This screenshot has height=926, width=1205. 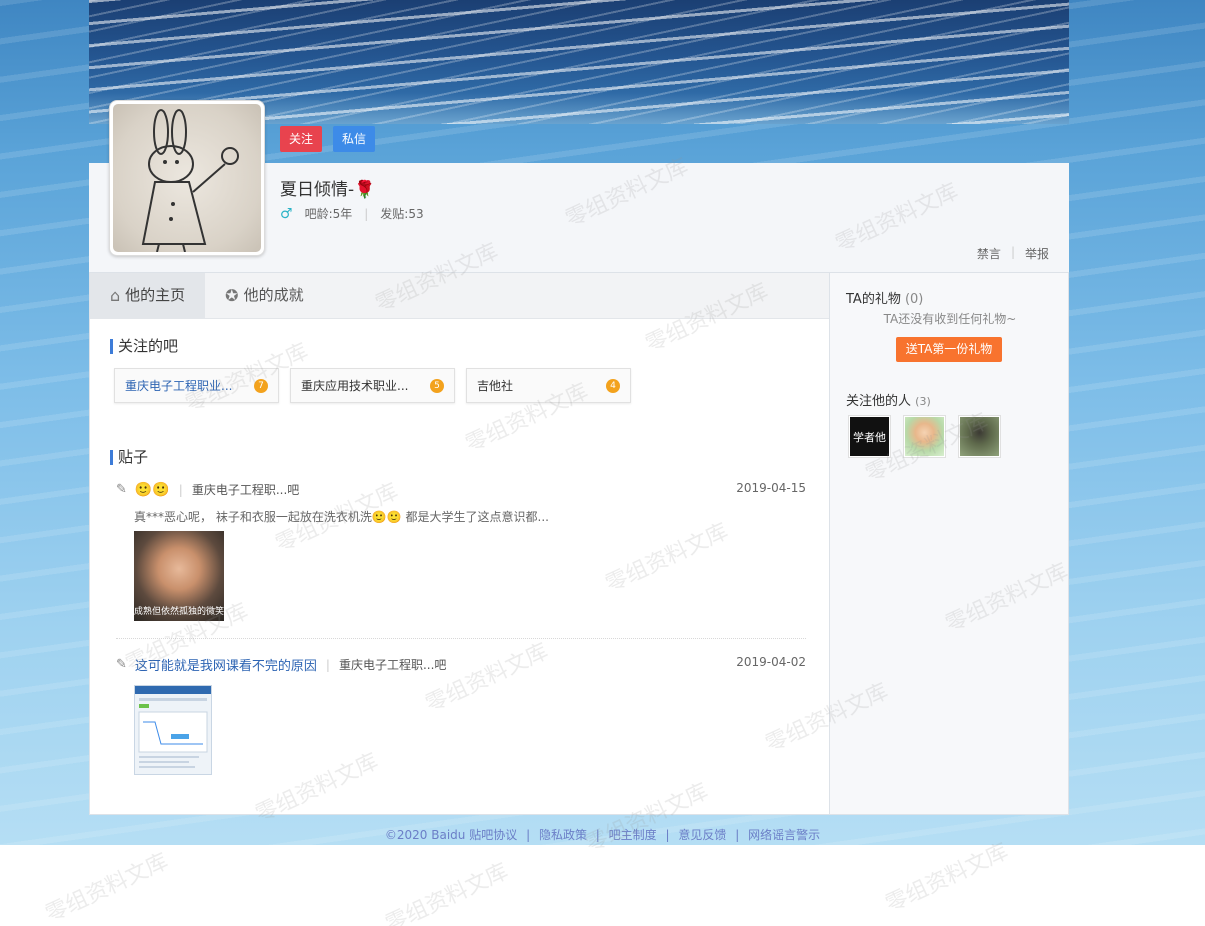 I want to click on followed-forums-list: 重庆电子工程职业... 7 重庆应用技术职业... 5 吉他社 4, so click(x=372, y=385).